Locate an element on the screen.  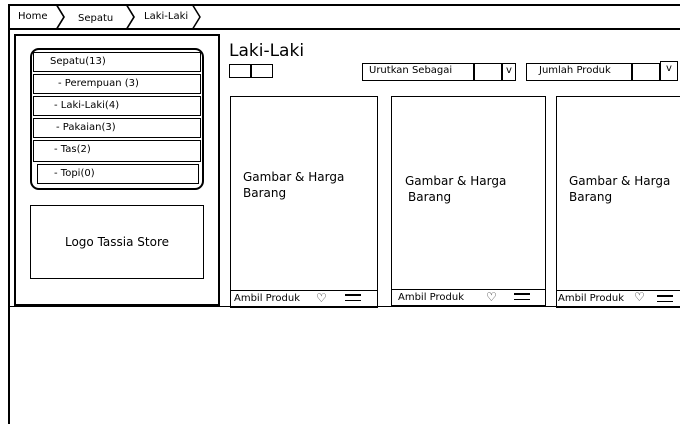
breadcrumb-home: Home is located at coordinates (33, 17).